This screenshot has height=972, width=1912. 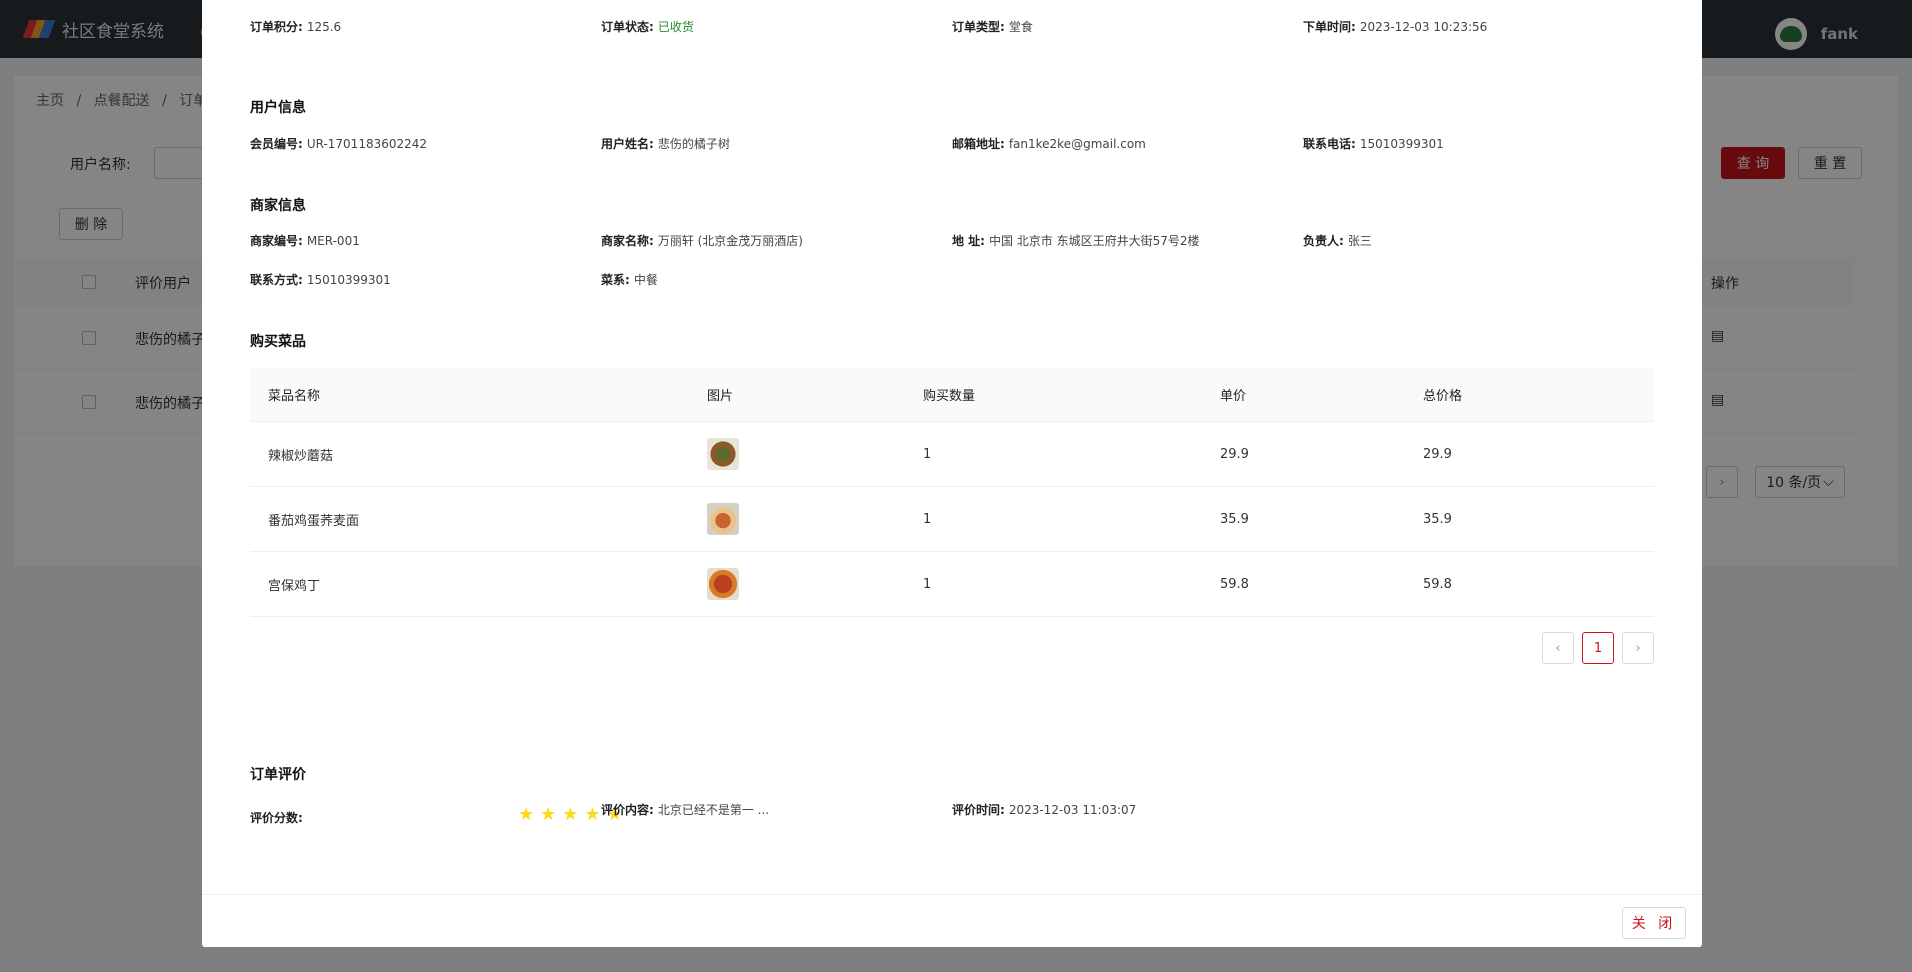 I want to click on review-time: 评价时间: 2023-12-03 11:03:07, so click(x=1044, y=810).